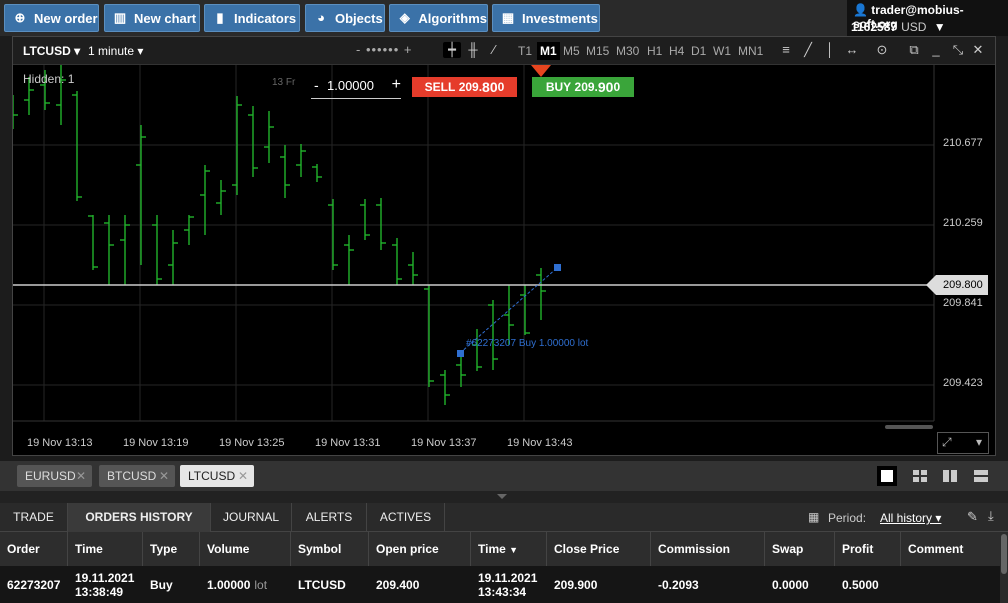 The width and height of the screenshot is (1008, 603). What do you see at coordinates (34, 549) in the screenshot?
I see `column-header-order: Order` at bounding box center [34, 549].